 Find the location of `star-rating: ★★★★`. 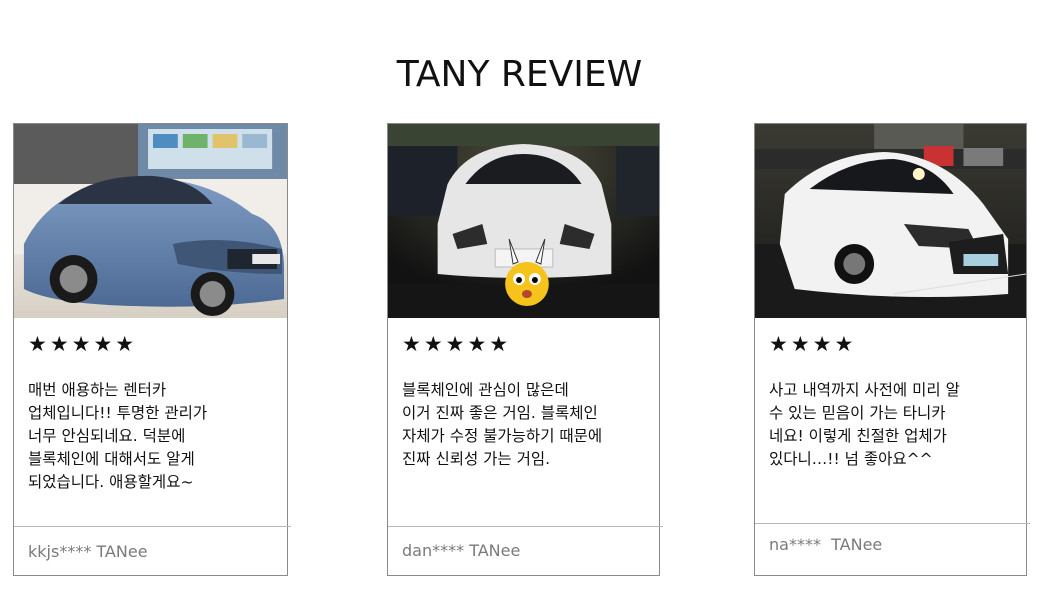

star-rating: ★★★★ is located at coordinates (813, 344).